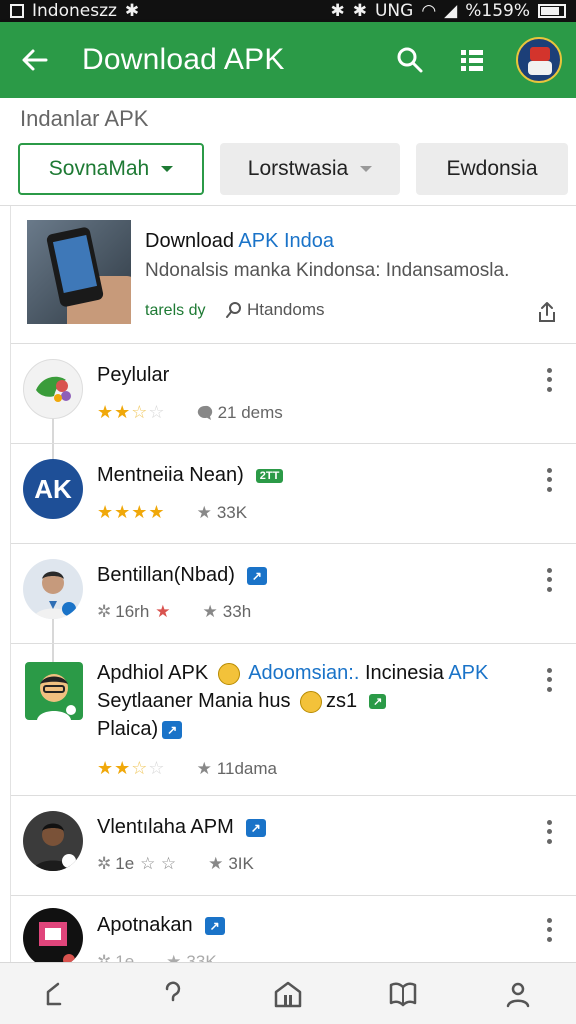  Describe the element at coordinates (552, 11) in the screenshot. I see `battery-icon` at that location.